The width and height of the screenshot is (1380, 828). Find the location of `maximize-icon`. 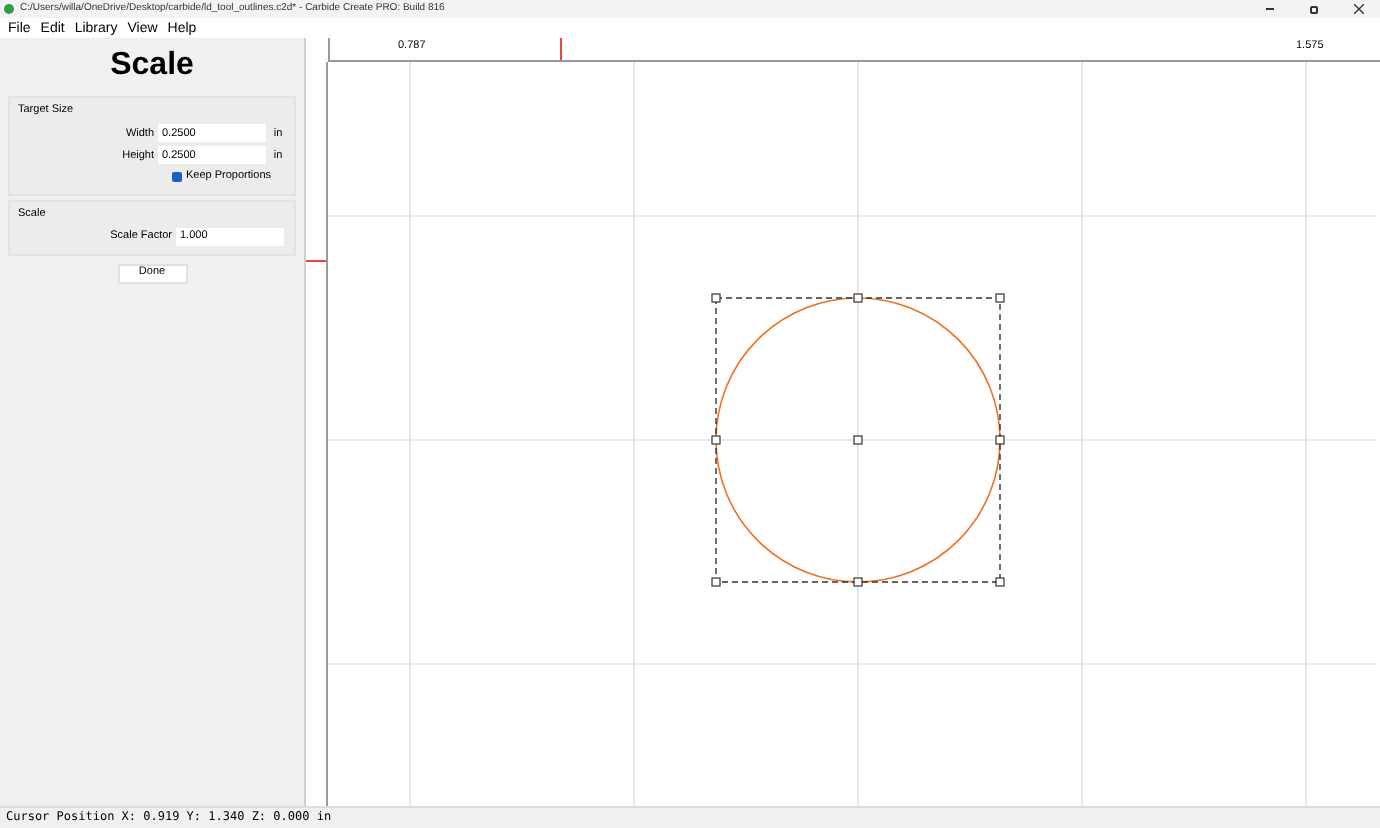

maximize-icon is located at coordinates (1314, 9).